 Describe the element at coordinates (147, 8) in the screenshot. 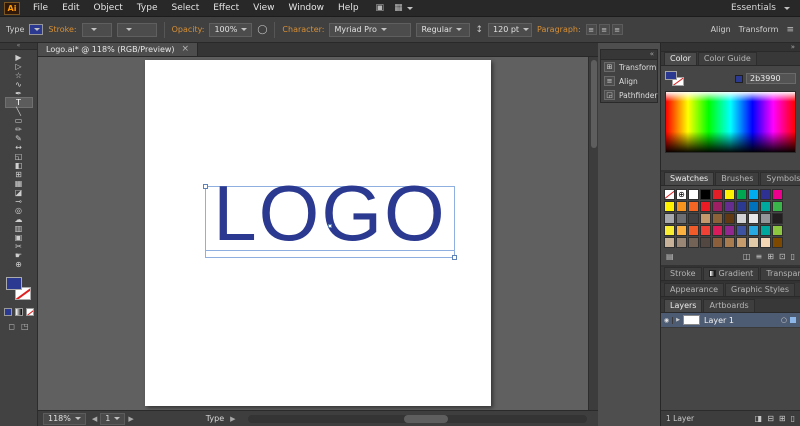

I see `menu-item: Type` at that location.